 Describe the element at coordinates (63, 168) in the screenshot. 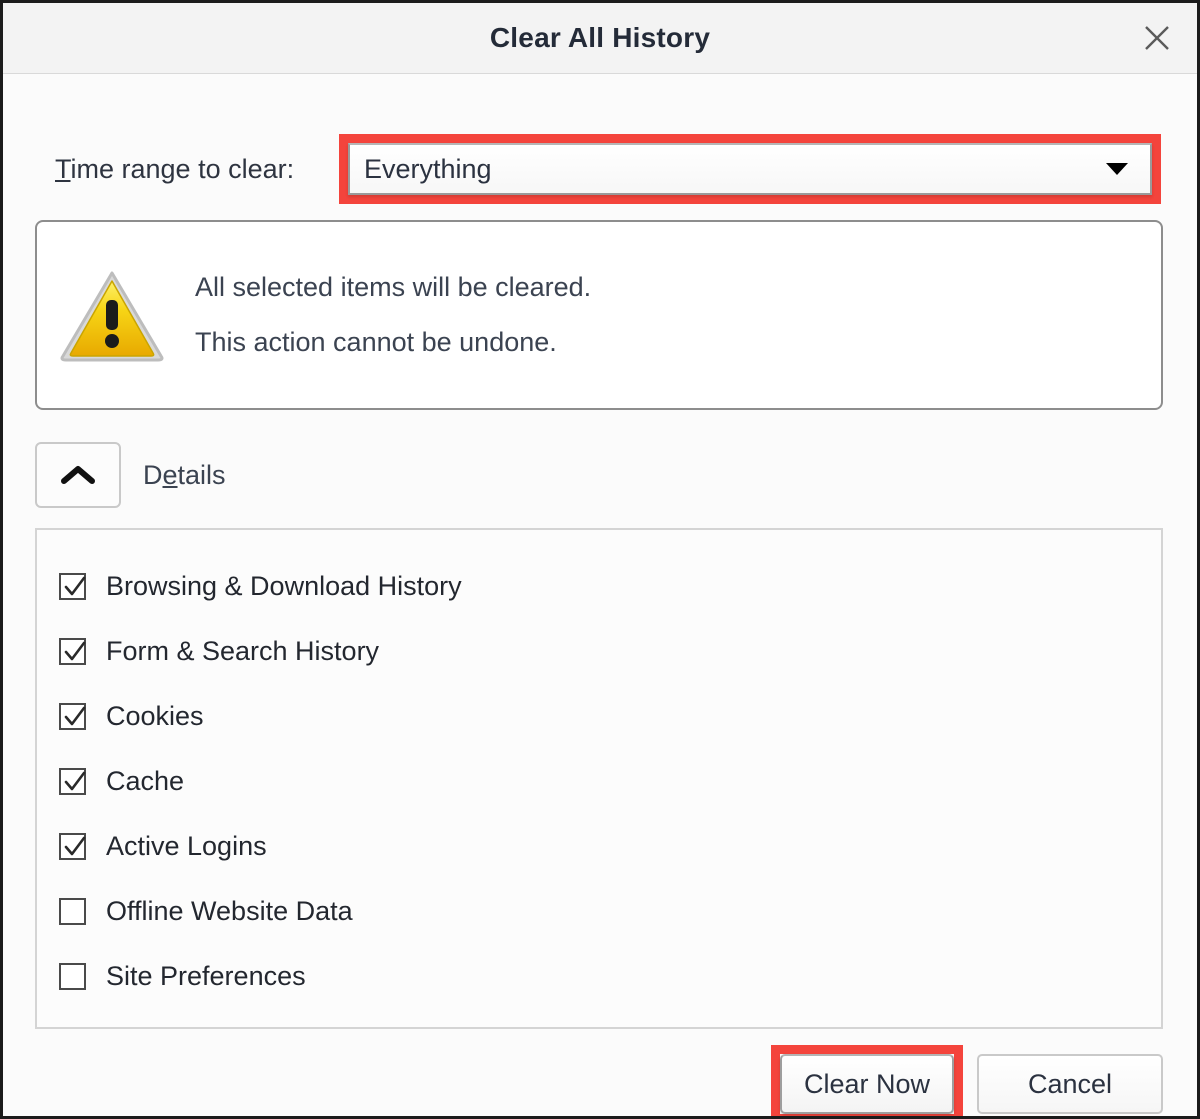

I see `time-range-label-accesskey: T` at that location.